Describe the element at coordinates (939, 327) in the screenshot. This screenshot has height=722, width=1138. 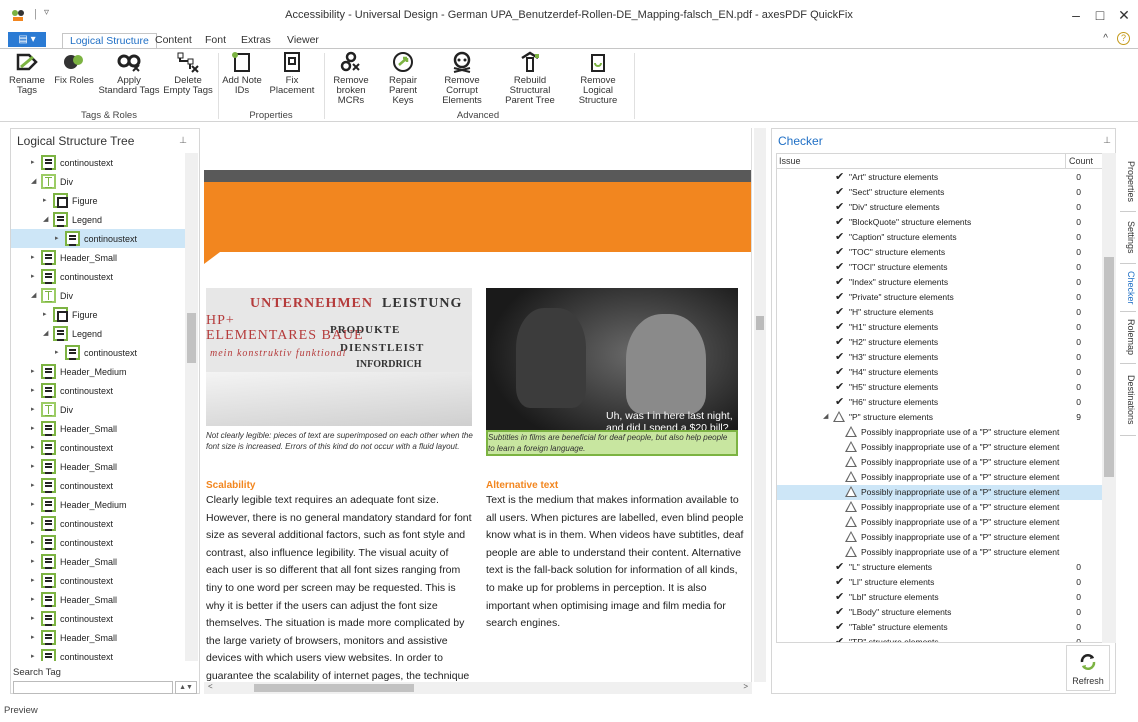
I see `checker-row: ✔ "H1" structure elements 0` at that location.